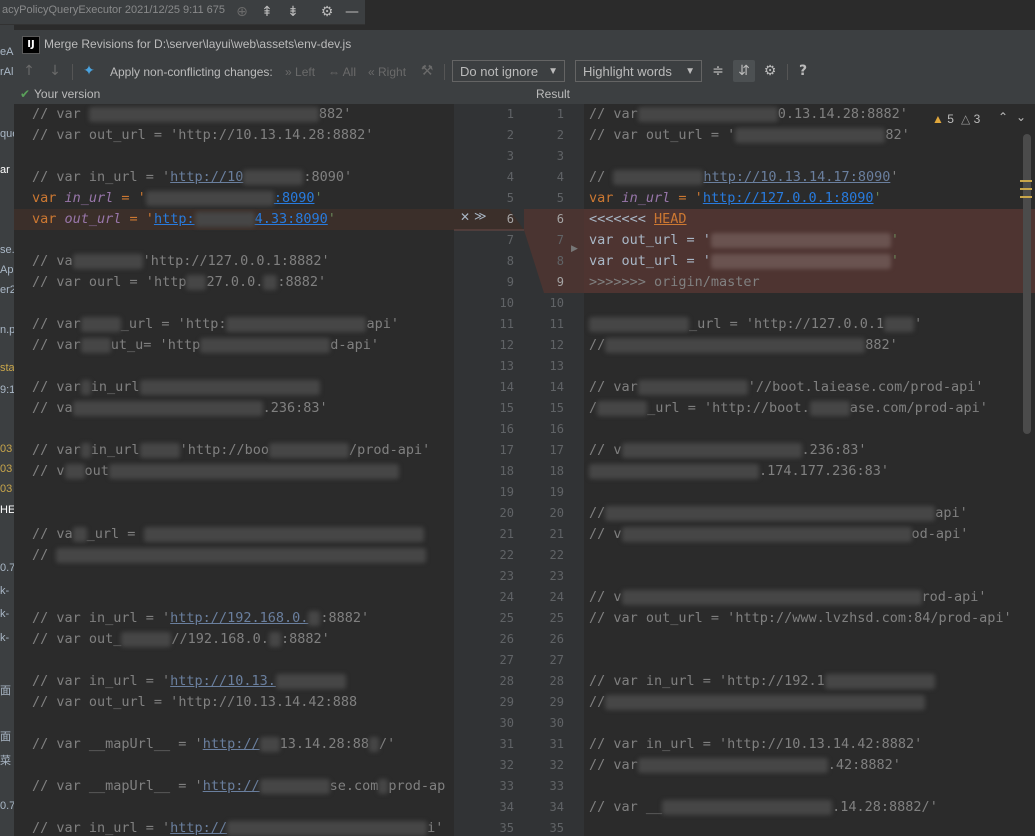 The height and width of the screenshot is (836, 1035). What do you see at coordinates (786, 387) in the screenshot?
I see `code-line: // var '//boot.laiease.com/prod-api'` at bounding box center [786, 387].